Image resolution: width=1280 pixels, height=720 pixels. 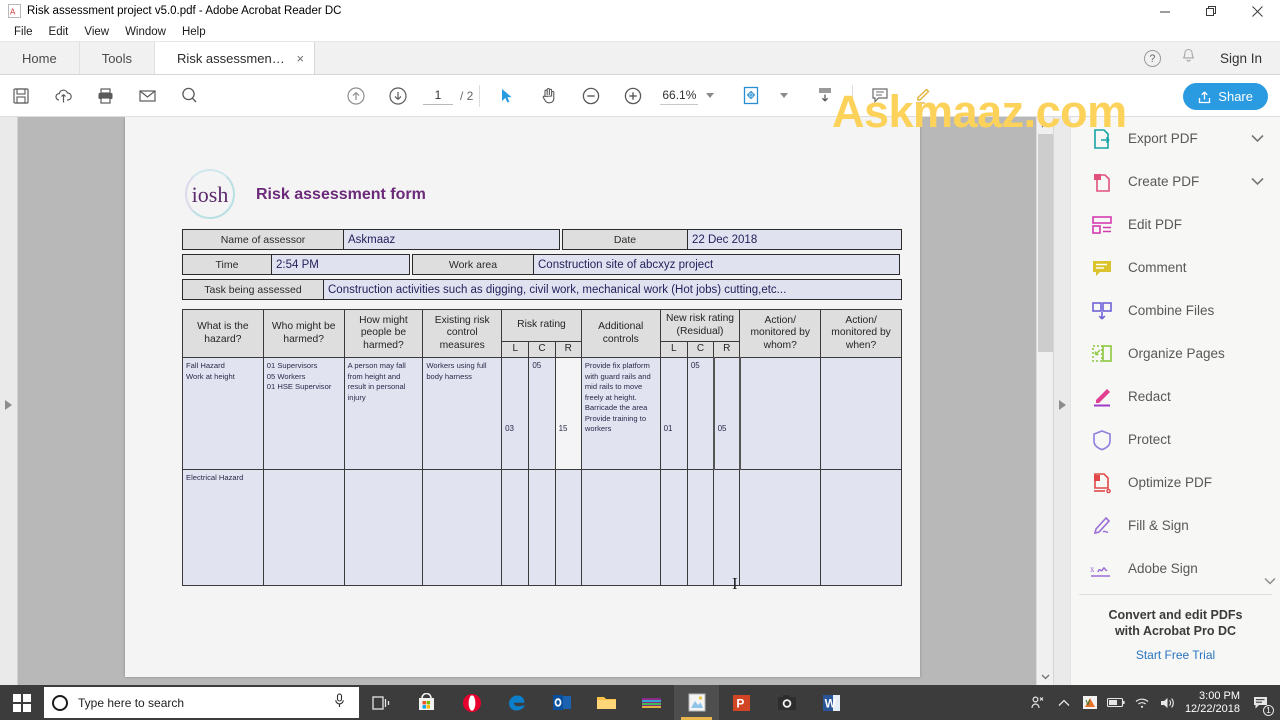 I want to click on cell-hazard: Electrical Hazard, so click(x=223, y=527).